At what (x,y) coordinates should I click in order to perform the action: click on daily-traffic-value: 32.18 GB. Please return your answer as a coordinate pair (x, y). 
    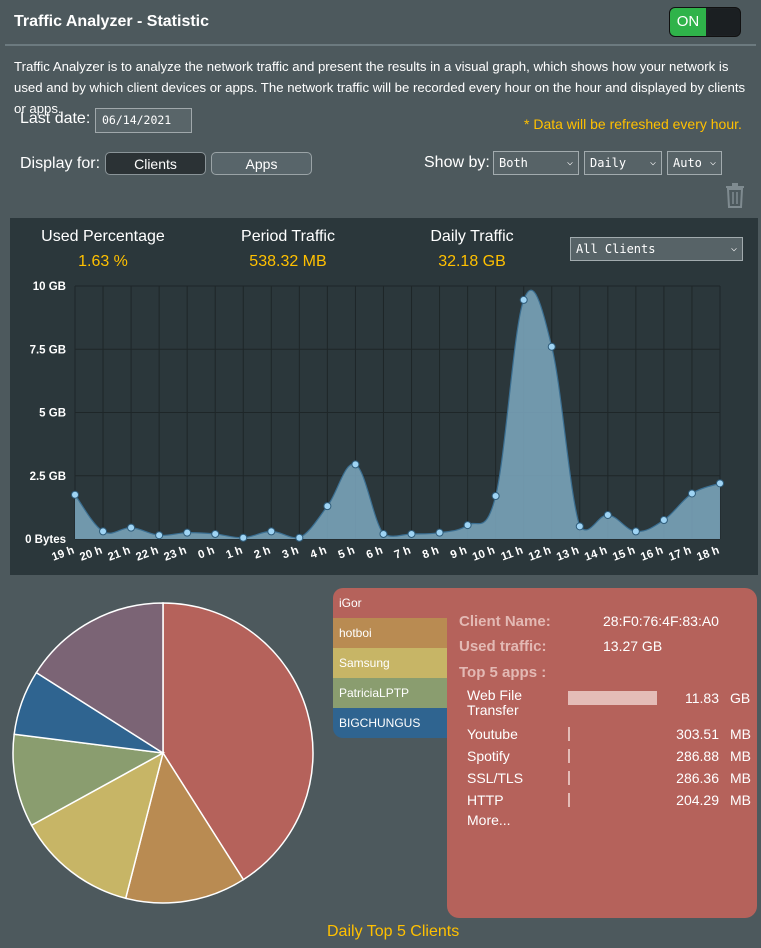
    Looking at the image, I should click on (472, 261).